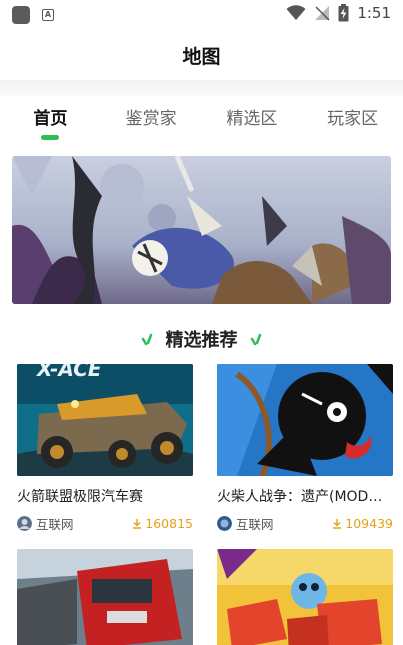  I want to click on sparkle-right-icon, so click(255, 339).